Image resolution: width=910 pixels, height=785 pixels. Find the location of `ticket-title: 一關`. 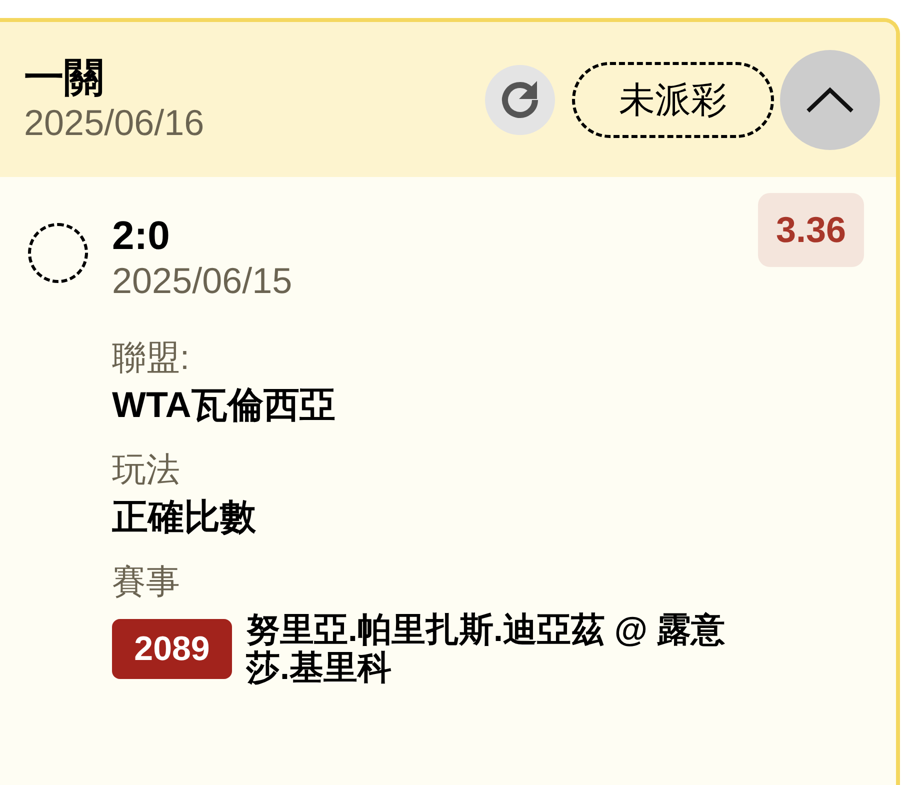

ticket-title: 一關 is located at coordinates (64, 77).